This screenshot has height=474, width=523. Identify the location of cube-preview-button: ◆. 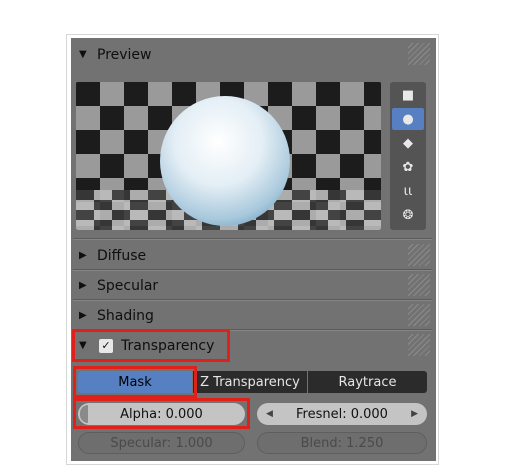
(408, 143).